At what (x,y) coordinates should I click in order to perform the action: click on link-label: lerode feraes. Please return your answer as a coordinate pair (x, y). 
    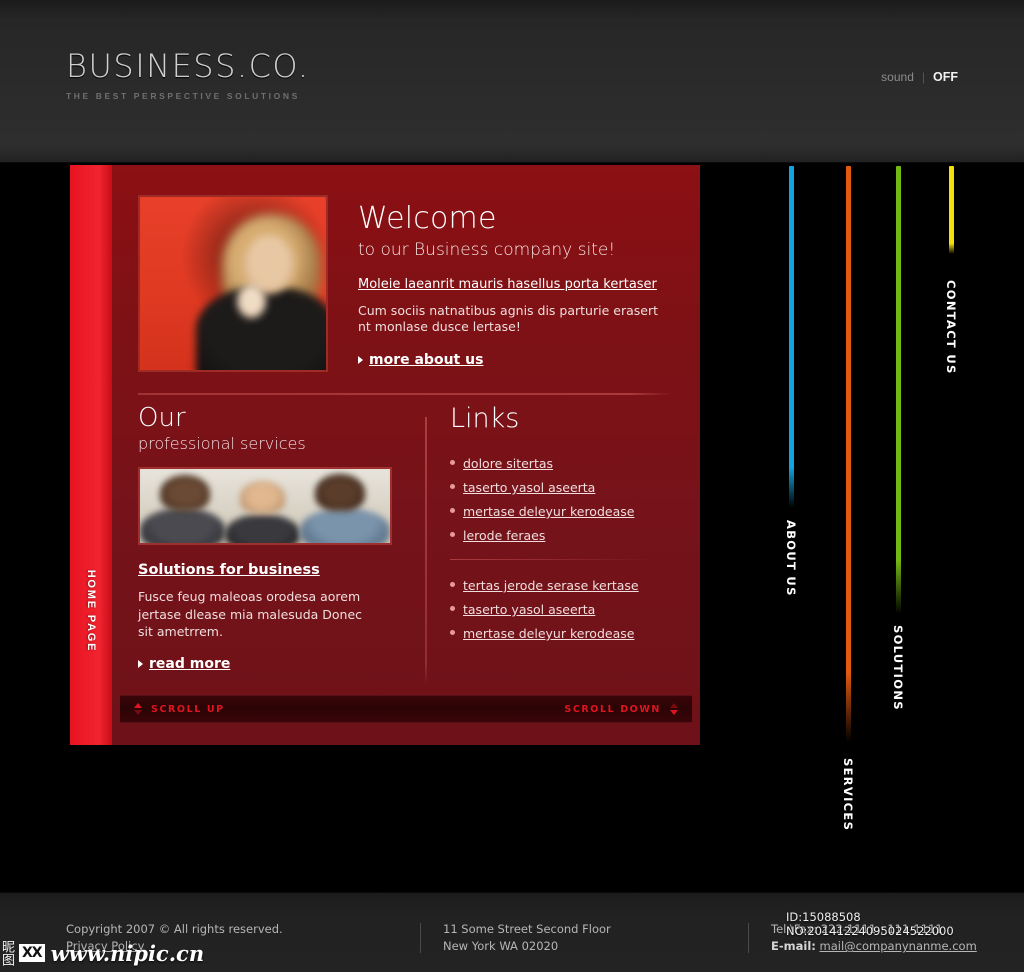
    Looking at the image, I should click on (504, 535).